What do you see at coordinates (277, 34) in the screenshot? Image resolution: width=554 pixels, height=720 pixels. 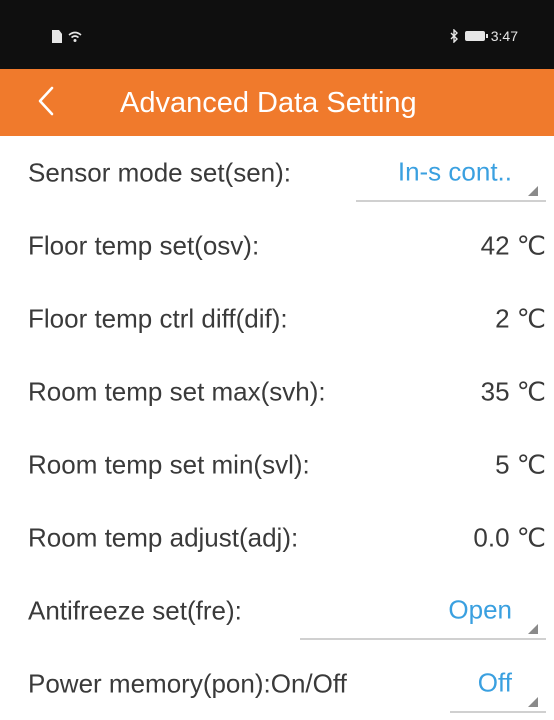 I see `status-bar: 3:47` at bounding box center [277, 34].